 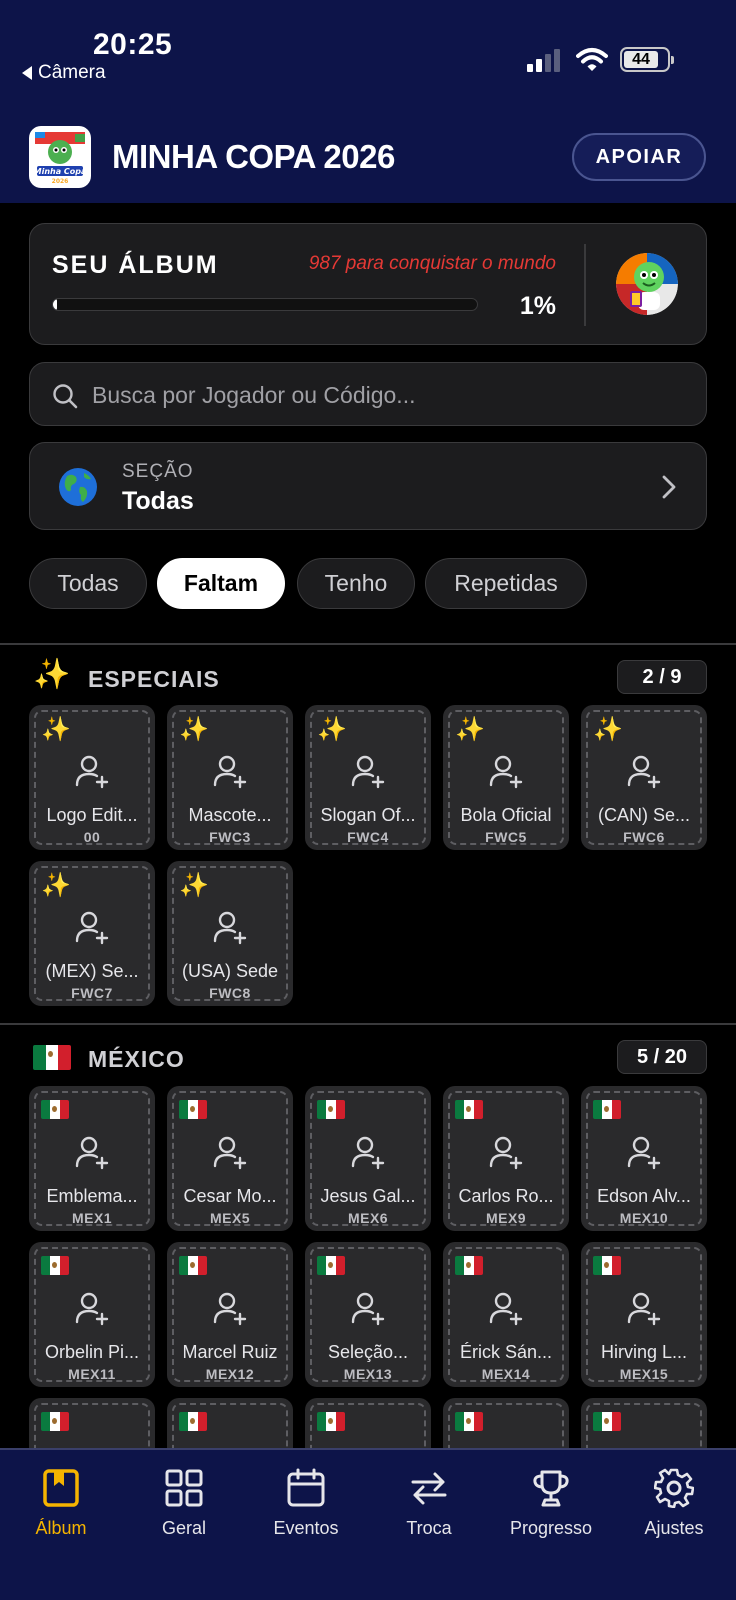 I want to click on swap-icon, so click(x=429, y=1488).